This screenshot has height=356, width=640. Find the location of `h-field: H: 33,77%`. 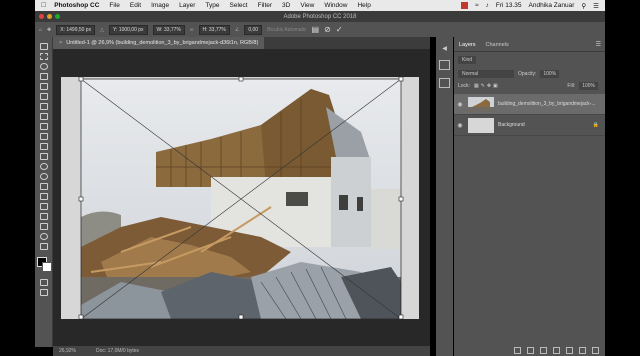

h-field: H: 33,77% is located at coordinates (214, 29).